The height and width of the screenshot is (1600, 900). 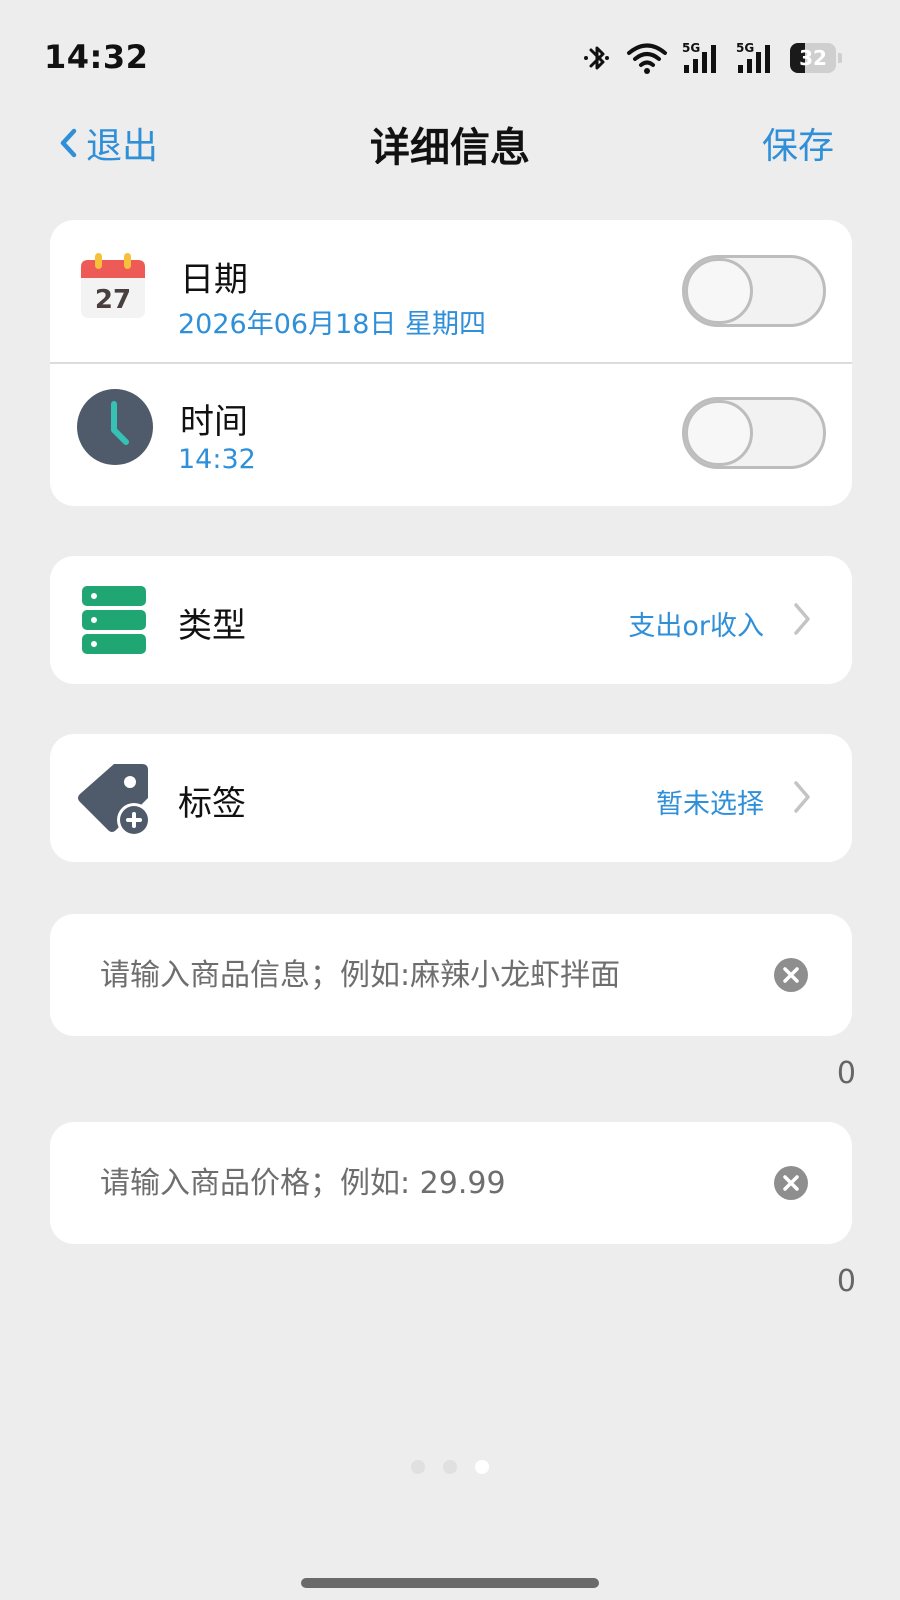 I want to click on status-time: 14:32, so click(x=96, y=57).